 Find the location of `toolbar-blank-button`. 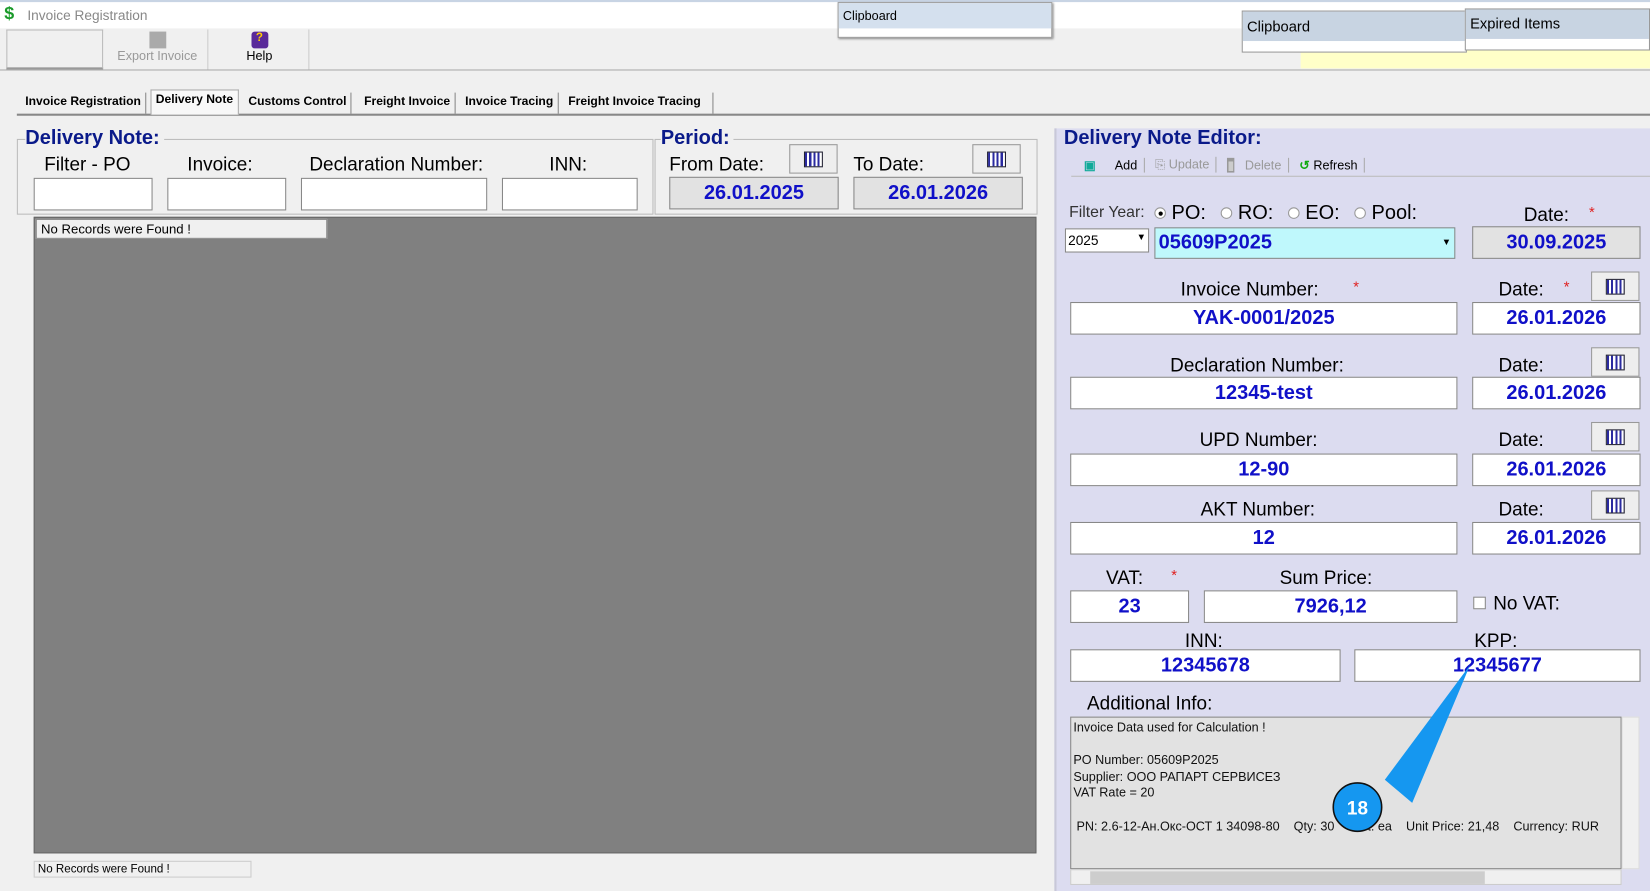

toolbar-blank-button is located at coordinates (55, 49).